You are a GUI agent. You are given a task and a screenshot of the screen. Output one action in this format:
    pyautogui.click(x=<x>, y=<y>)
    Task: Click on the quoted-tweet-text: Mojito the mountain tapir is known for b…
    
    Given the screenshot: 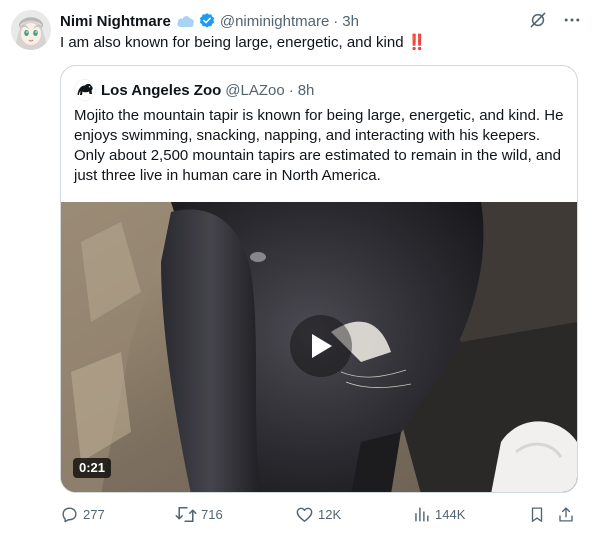 What is the action you would take?
    pyautogui.click(x=319, y=145)
    